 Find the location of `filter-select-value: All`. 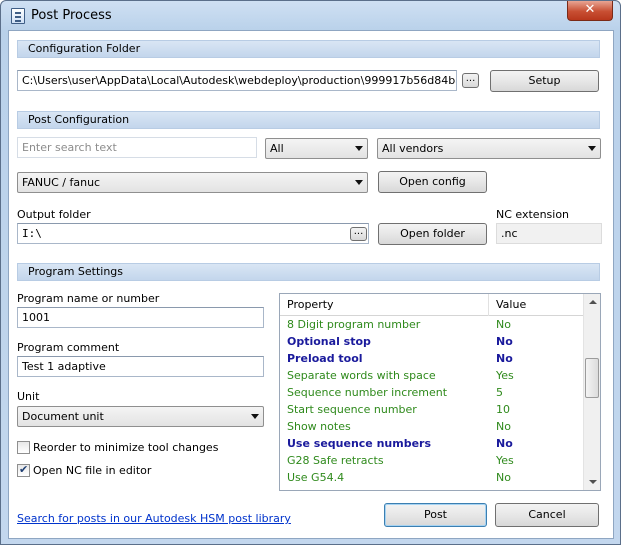

filter-select-value: All is located at coordinates (277, 148).